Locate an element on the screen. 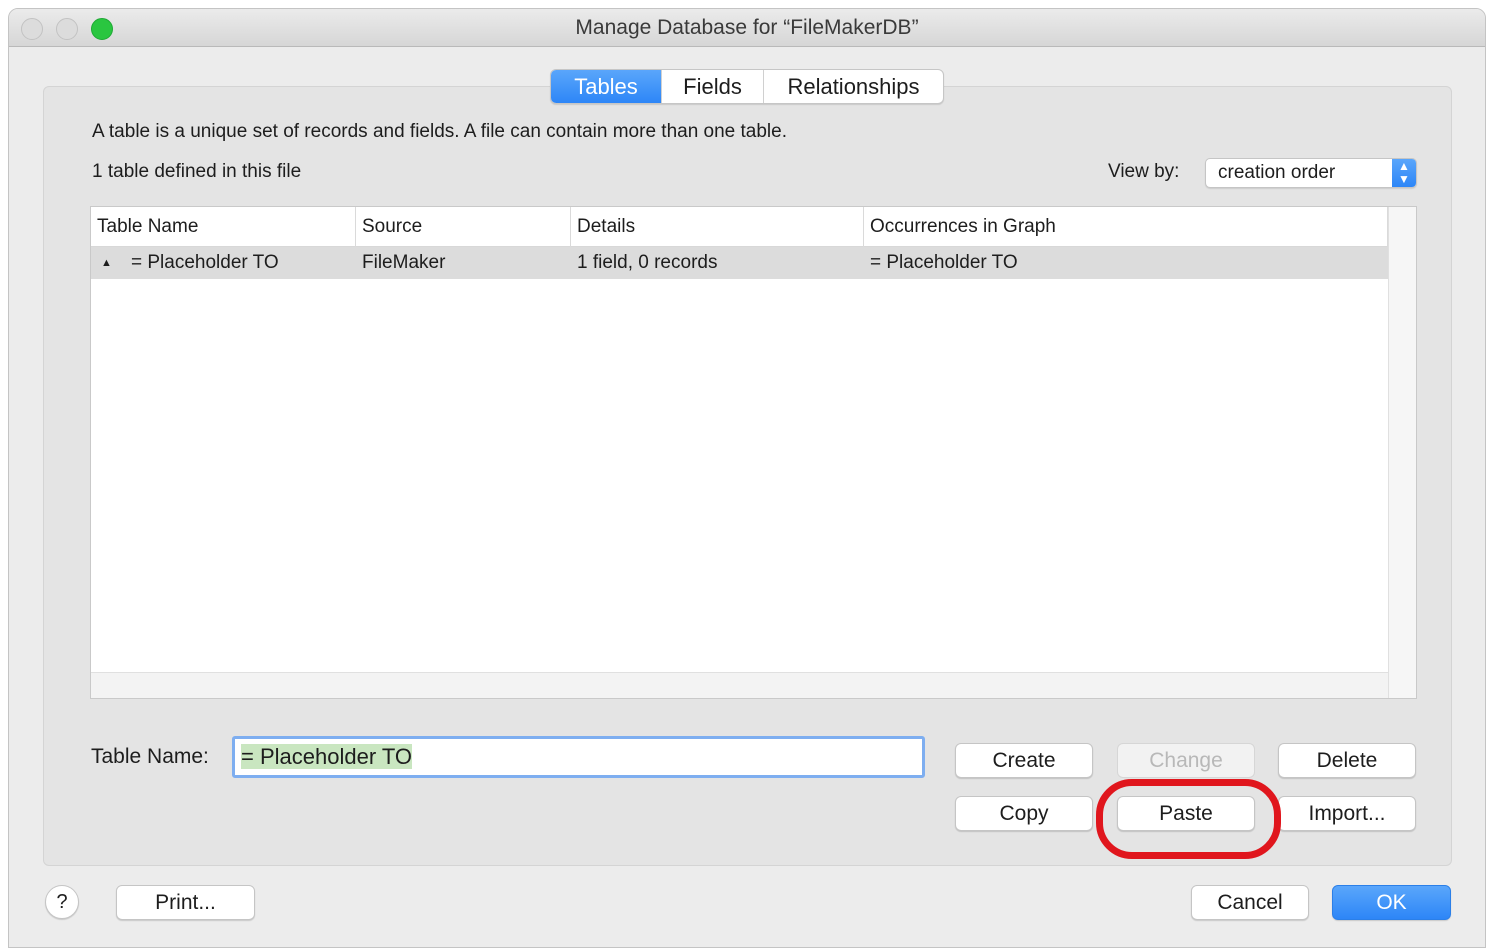  row-details: 1 field, 0 records is located at coordinates (647, 262).